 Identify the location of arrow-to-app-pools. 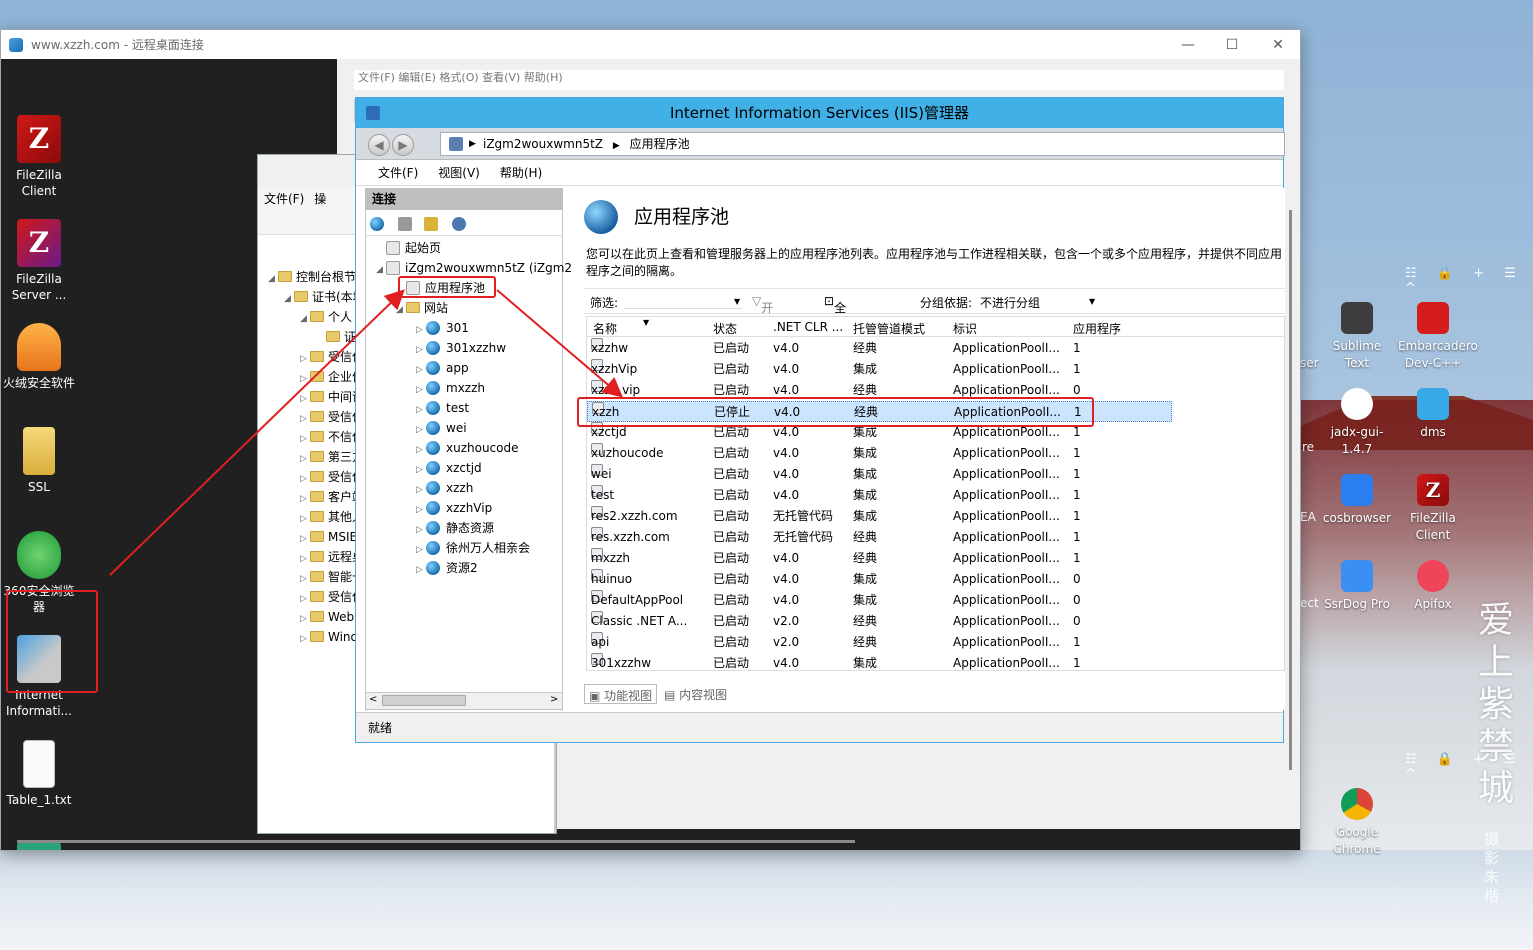
(257, 432).